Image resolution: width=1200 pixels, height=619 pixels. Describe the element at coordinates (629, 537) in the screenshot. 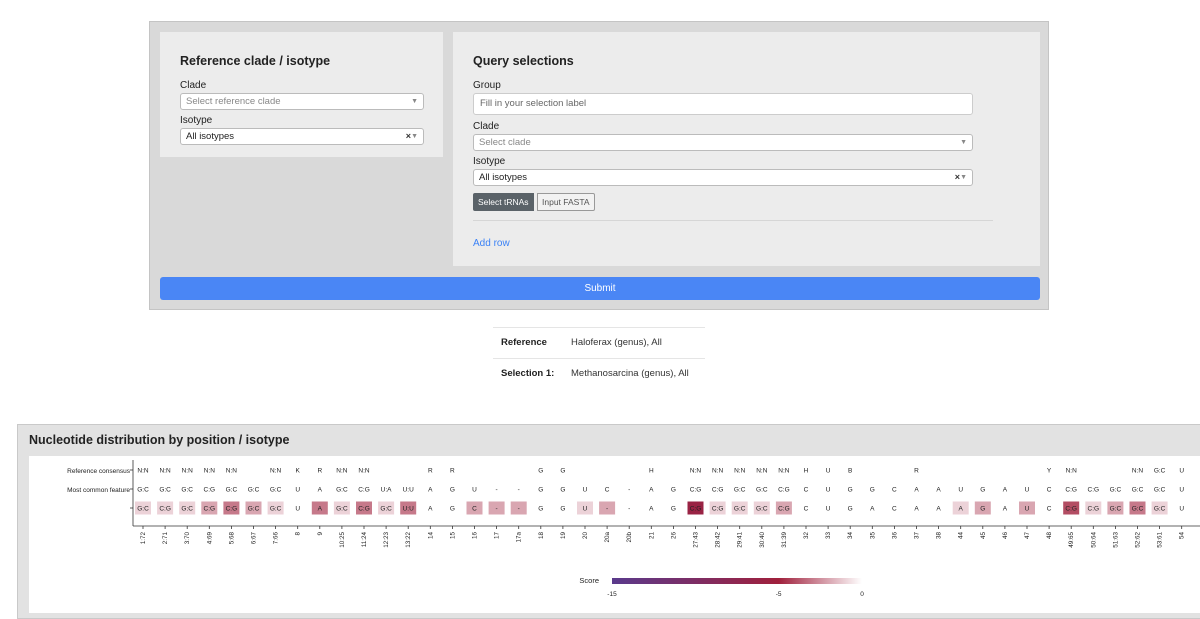

I see `x-tick-label: 20b` at that location.